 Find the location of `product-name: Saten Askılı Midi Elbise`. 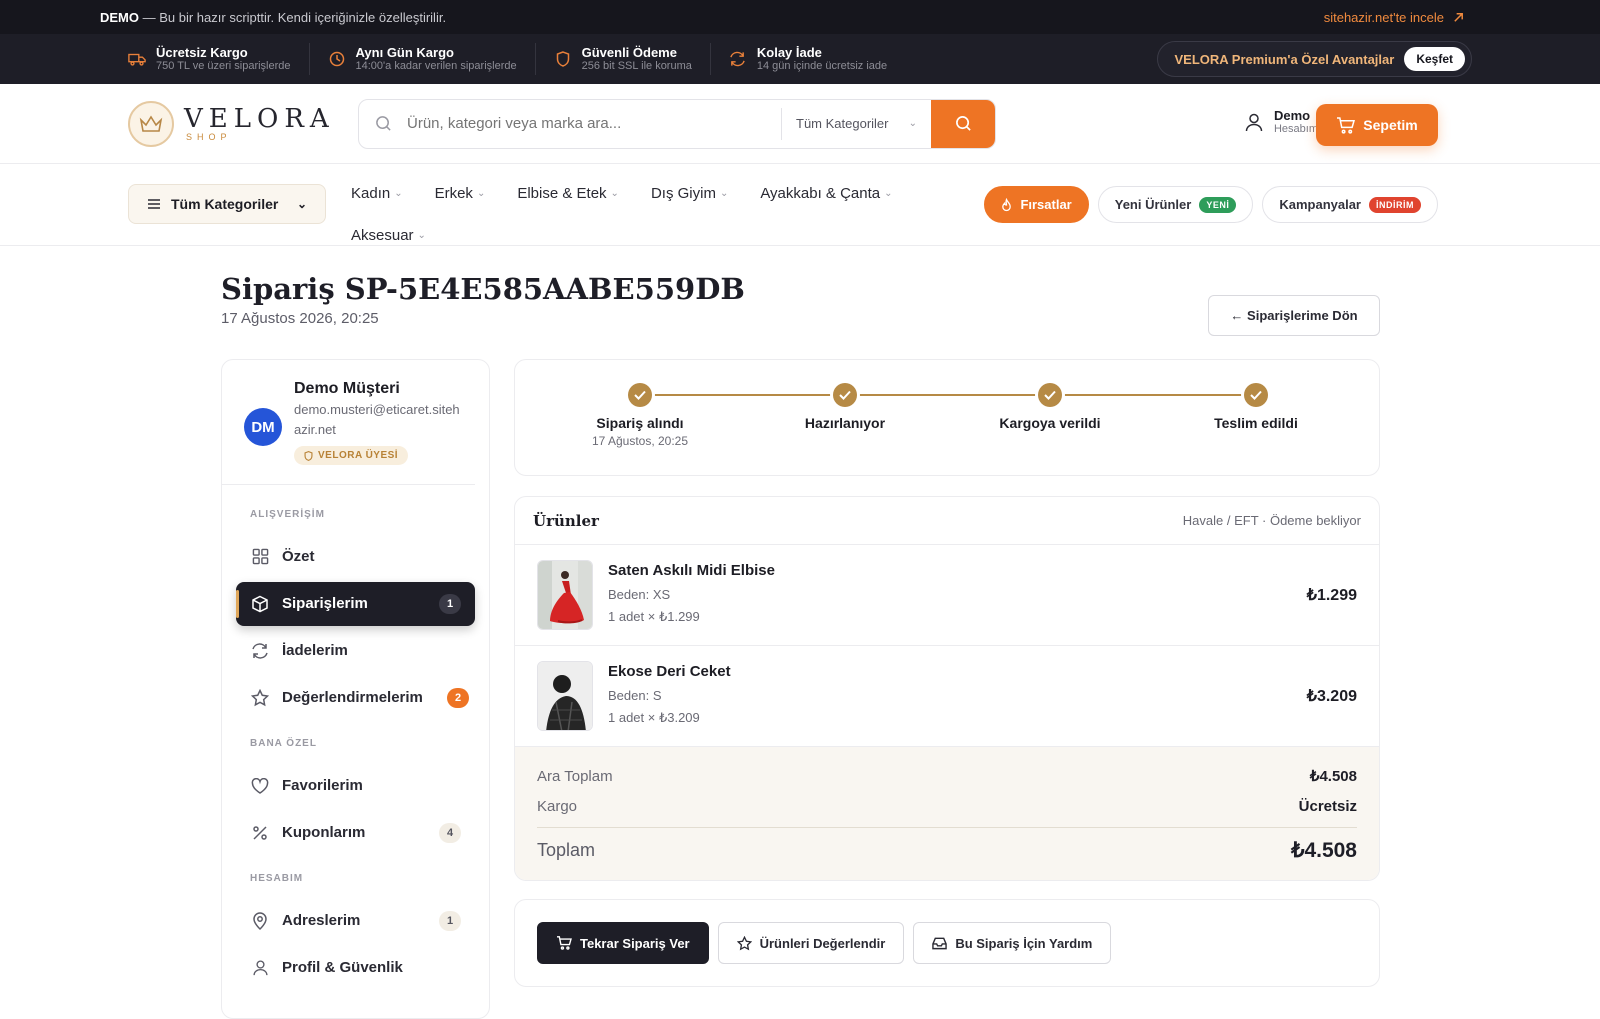

product-name: Saten Askılı Midi Elbise is located at coordinates (691, 570).